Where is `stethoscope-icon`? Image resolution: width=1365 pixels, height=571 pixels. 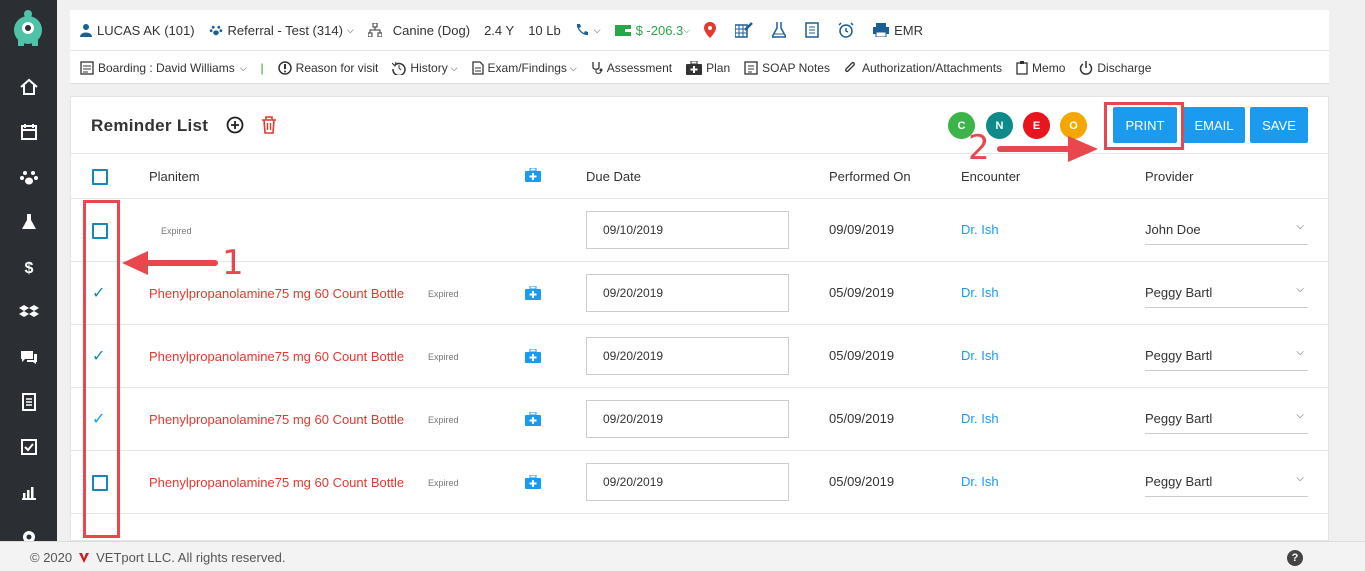
stethoscope-icon is located at coordinates (597, 68).